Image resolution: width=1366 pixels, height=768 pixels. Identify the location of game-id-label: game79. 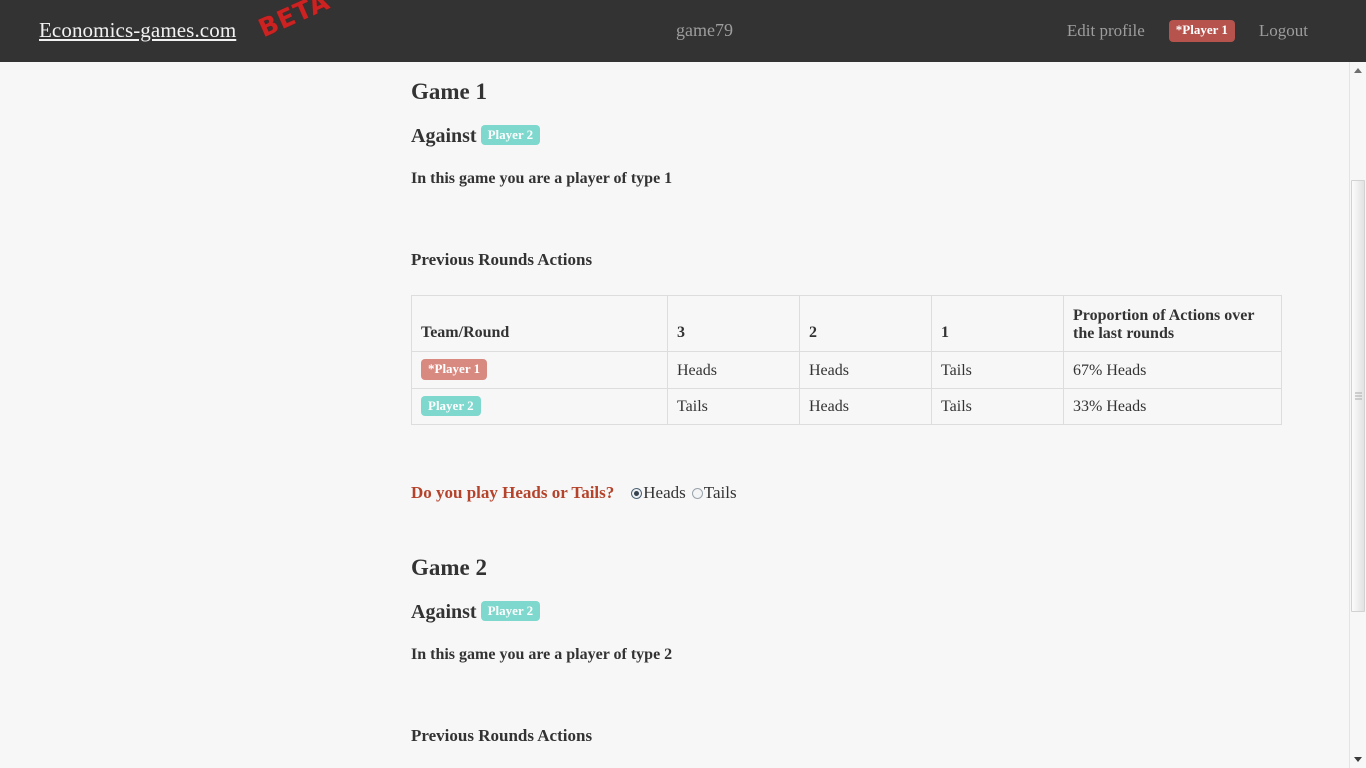
(704, 30).